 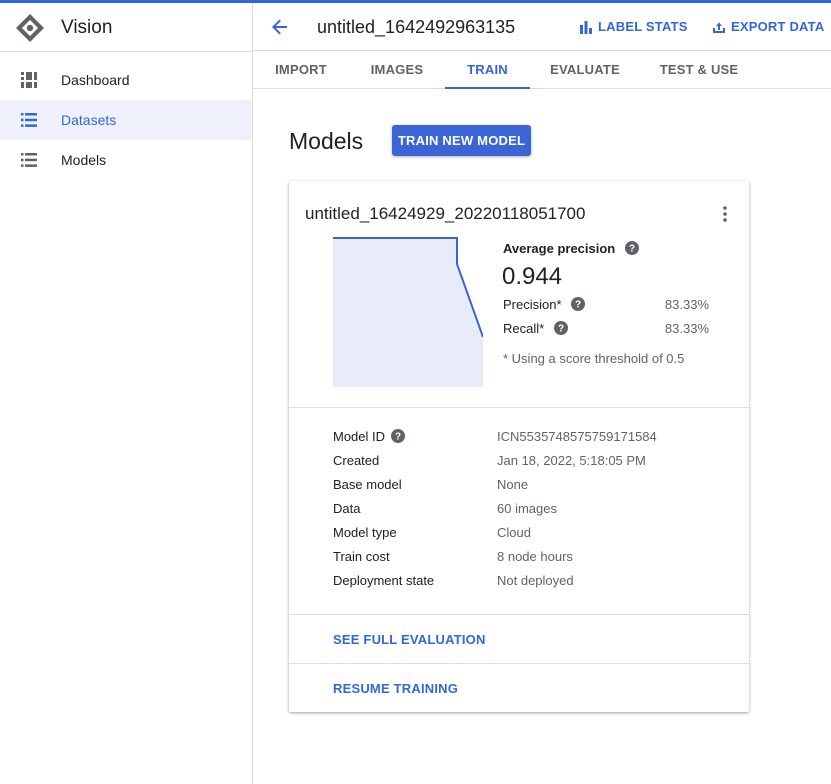 What do you see at coordinates (326, 141) in the screenshot?
I see `page-title: Models` at bounding box center [326, 141].